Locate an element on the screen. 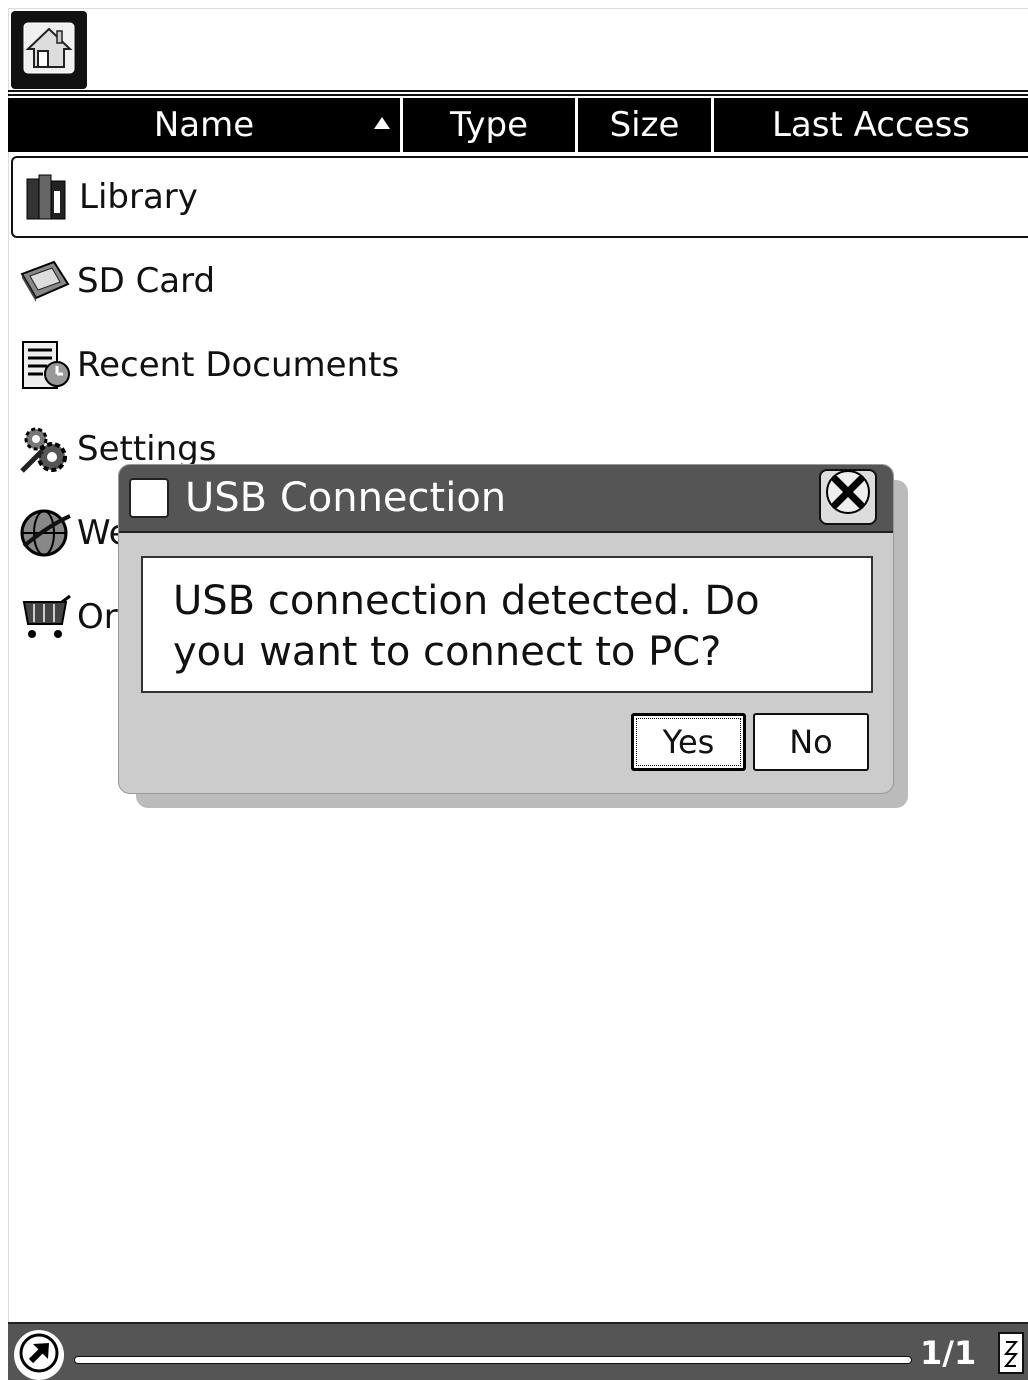  column-type-label: Type is located at coordinates (489, 125).